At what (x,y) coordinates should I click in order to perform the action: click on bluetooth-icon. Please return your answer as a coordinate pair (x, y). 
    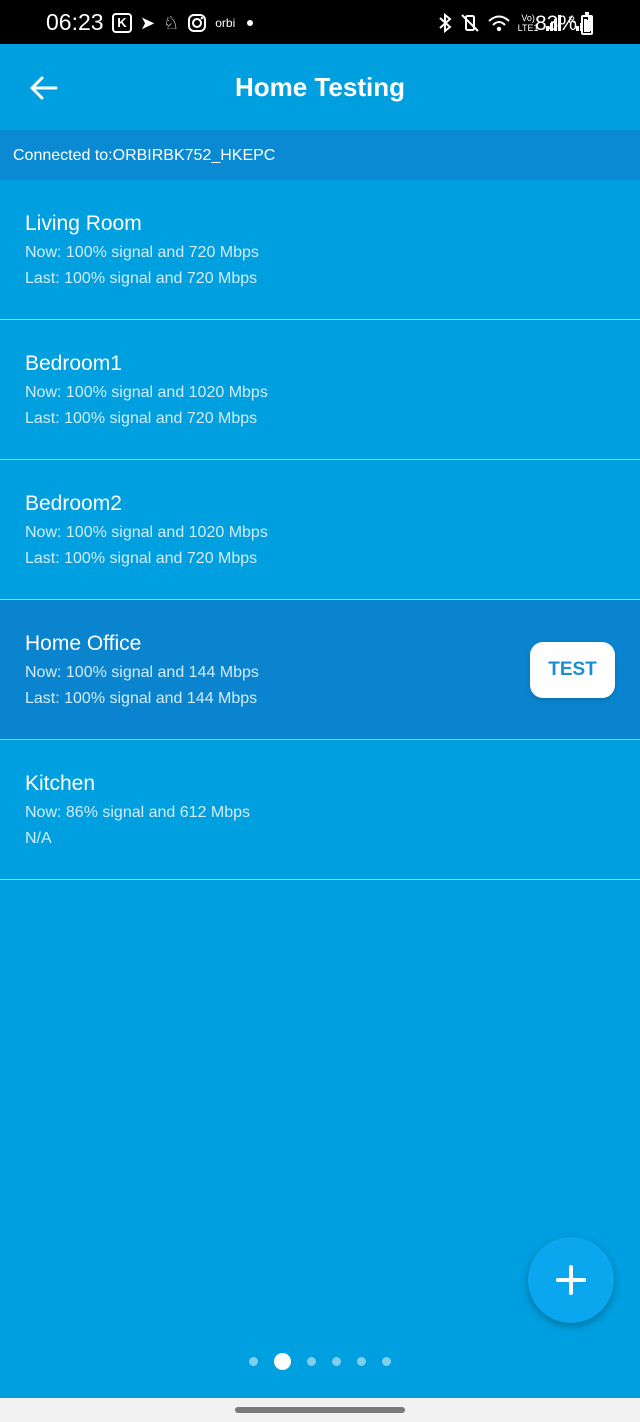
    Looking at the image, I should click on (445, 23).